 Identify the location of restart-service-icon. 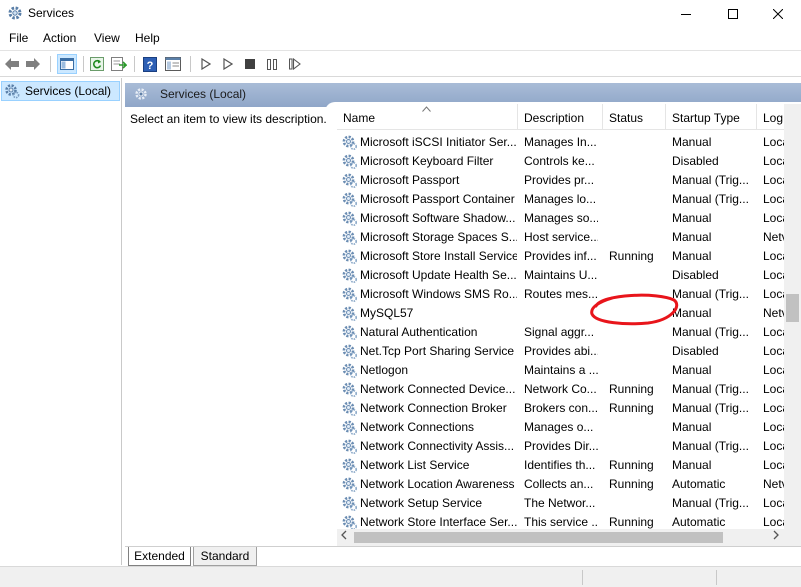
(295, 64).